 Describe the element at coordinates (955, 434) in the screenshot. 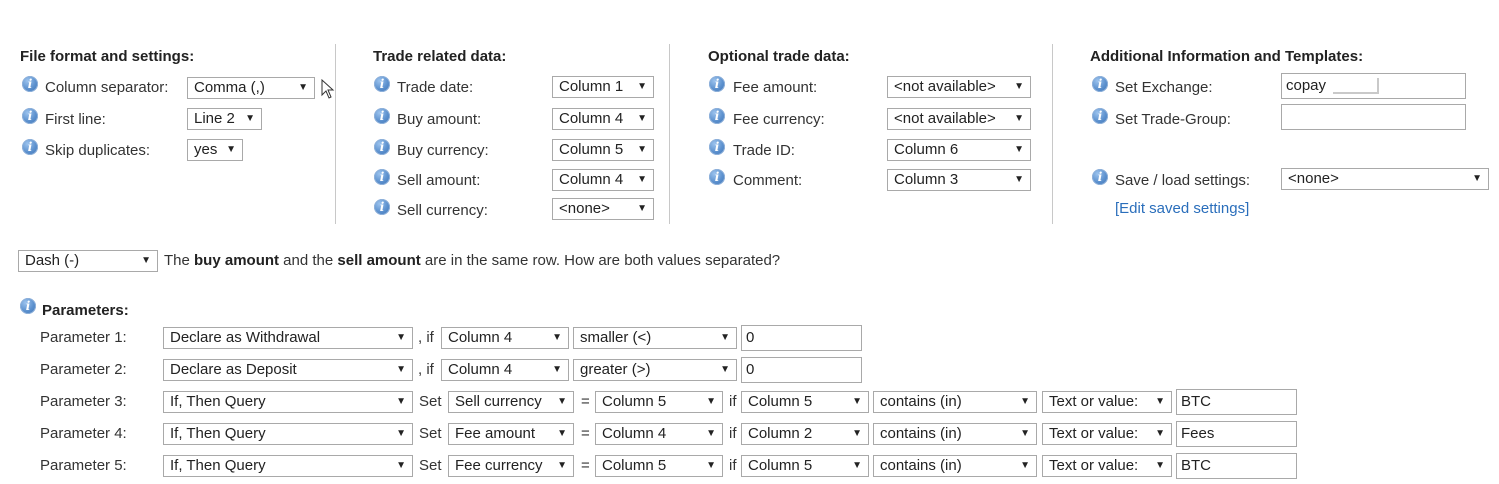

I see `parameter-4-operator-select: contains (in) ▼` at that location.